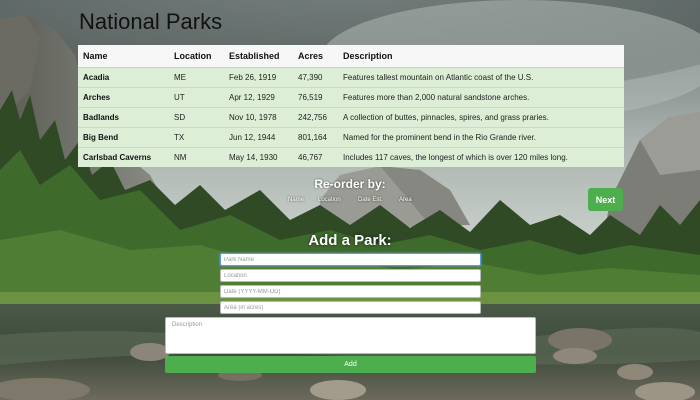  I want to click on next-button: Next, so click(605, 199).